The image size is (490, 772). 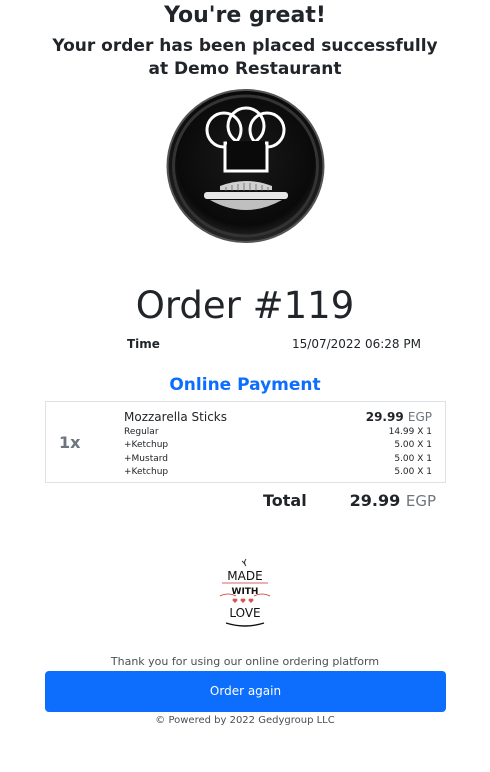 What do you see at coordinates (245, 385) in the screenshot?
I see `payment-method: Online Payment` at bounding box center [245, 385].